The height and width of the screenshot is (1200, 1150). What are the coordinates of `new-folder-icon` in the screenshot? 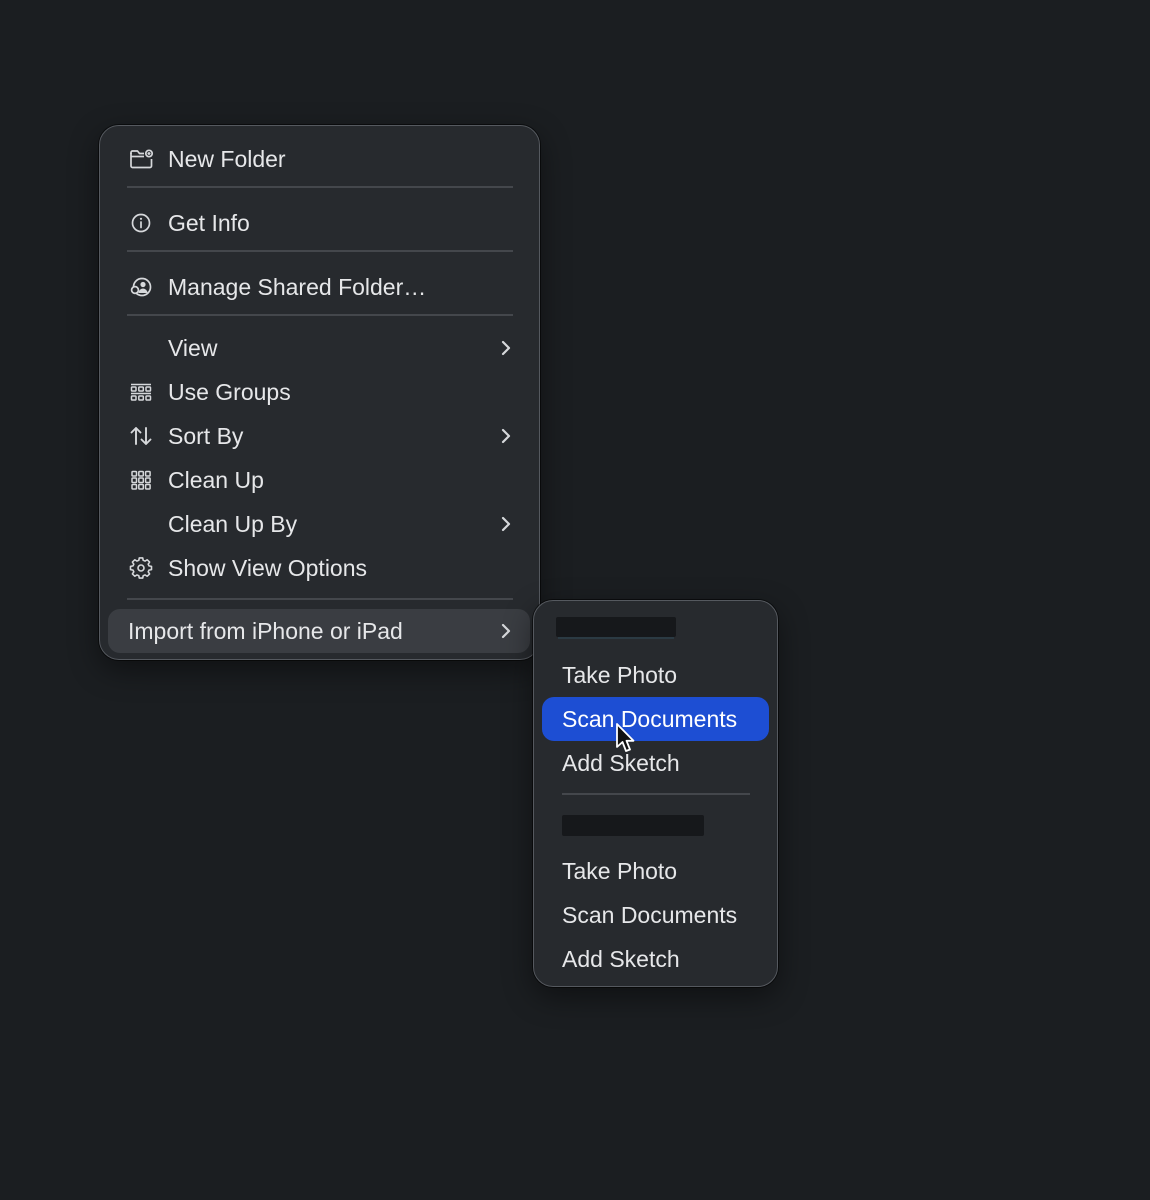 It's located at (141, 159).